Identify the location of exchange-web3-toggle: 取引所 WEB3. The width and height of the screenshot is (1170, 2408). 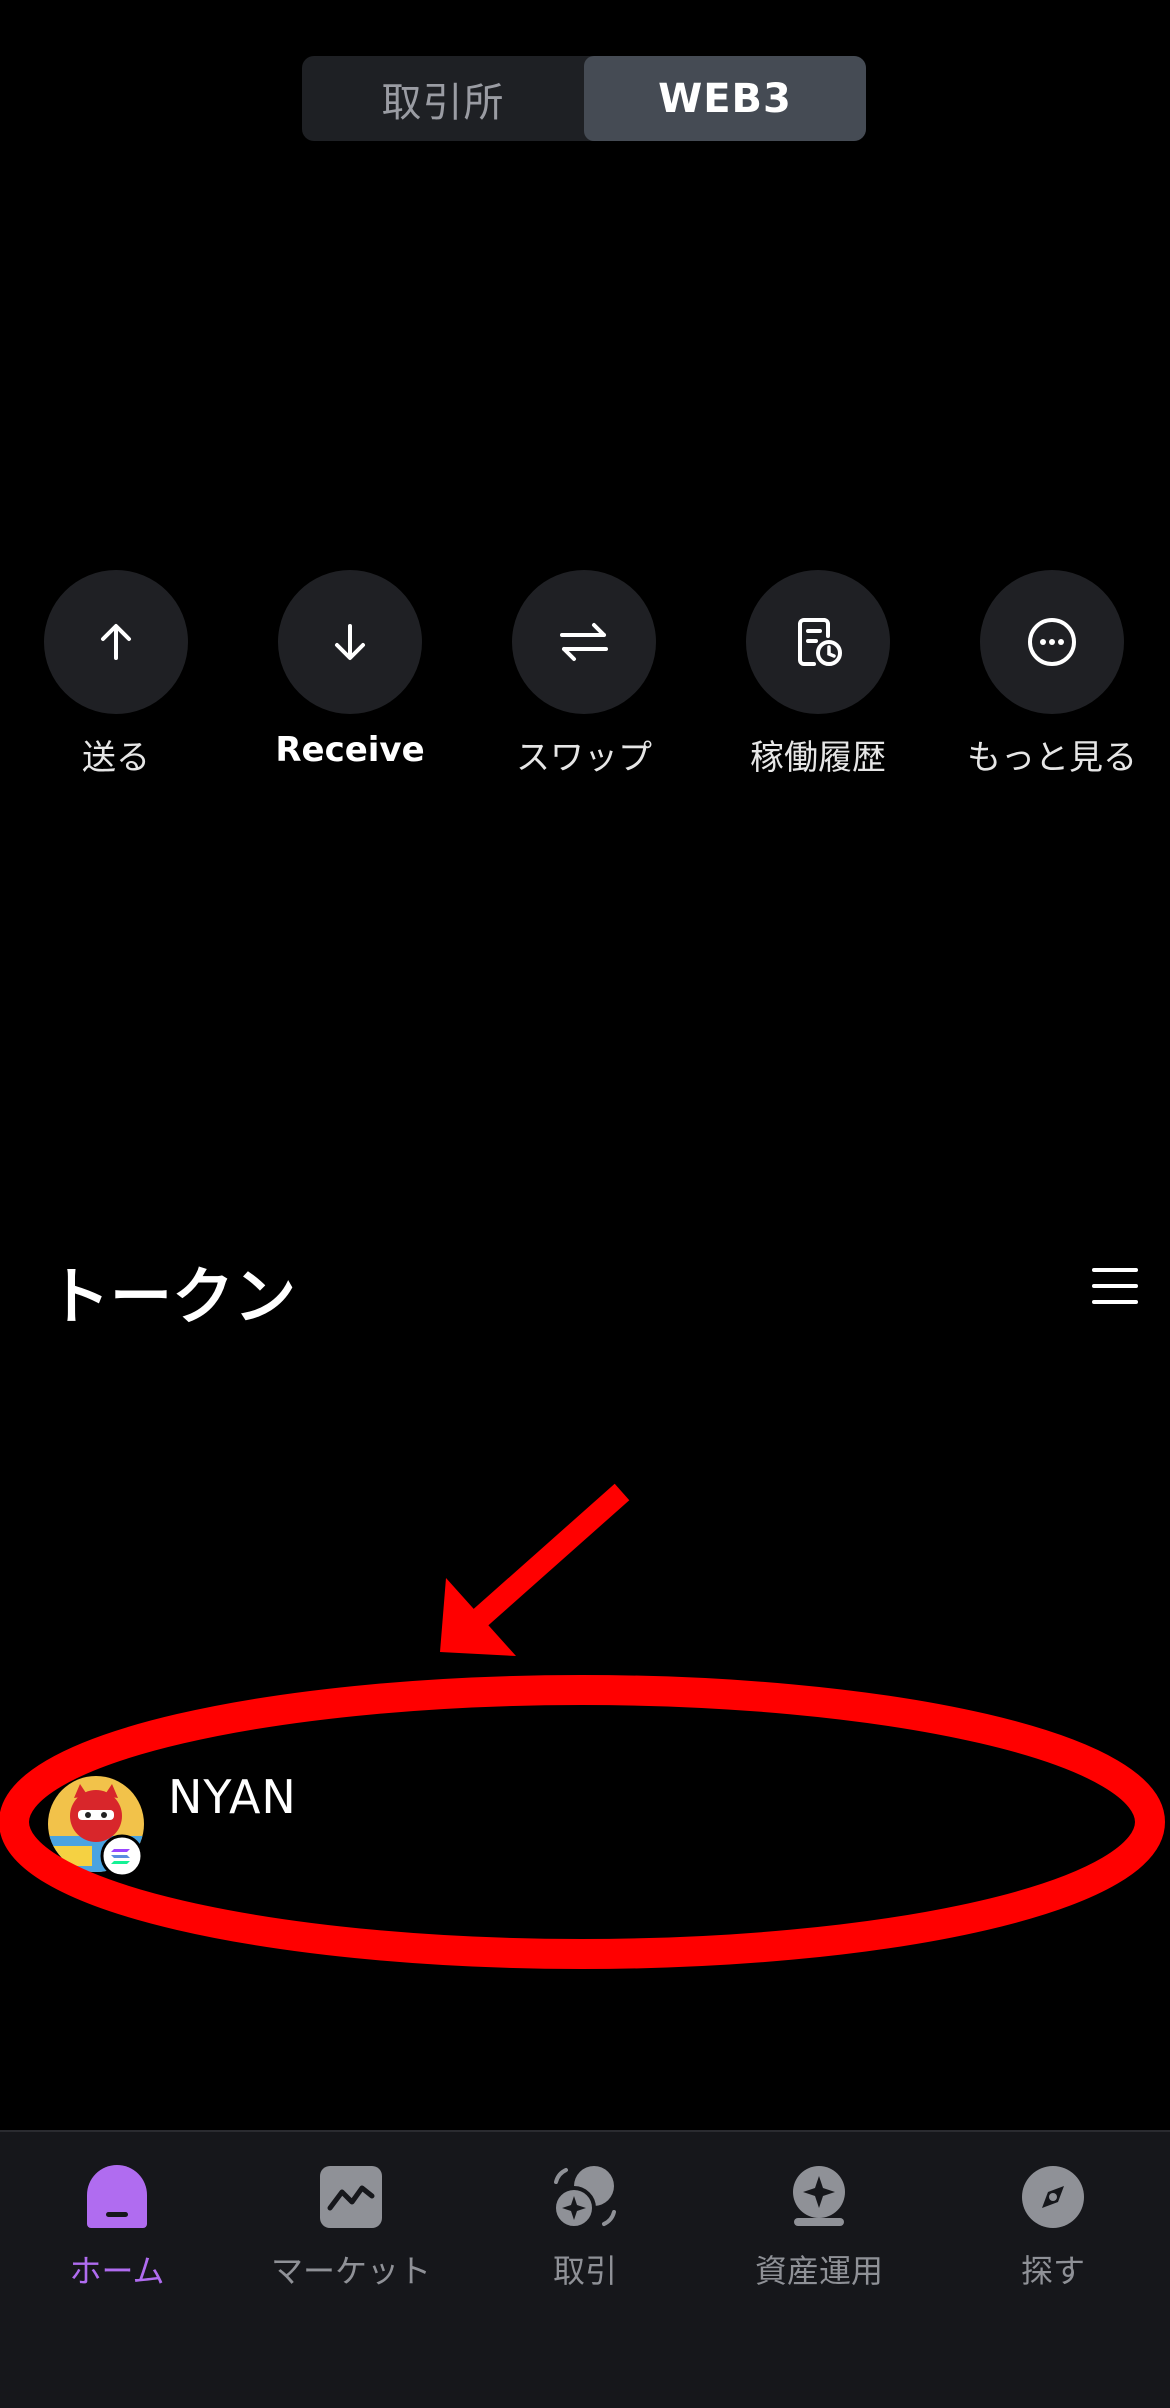
(584, 98).